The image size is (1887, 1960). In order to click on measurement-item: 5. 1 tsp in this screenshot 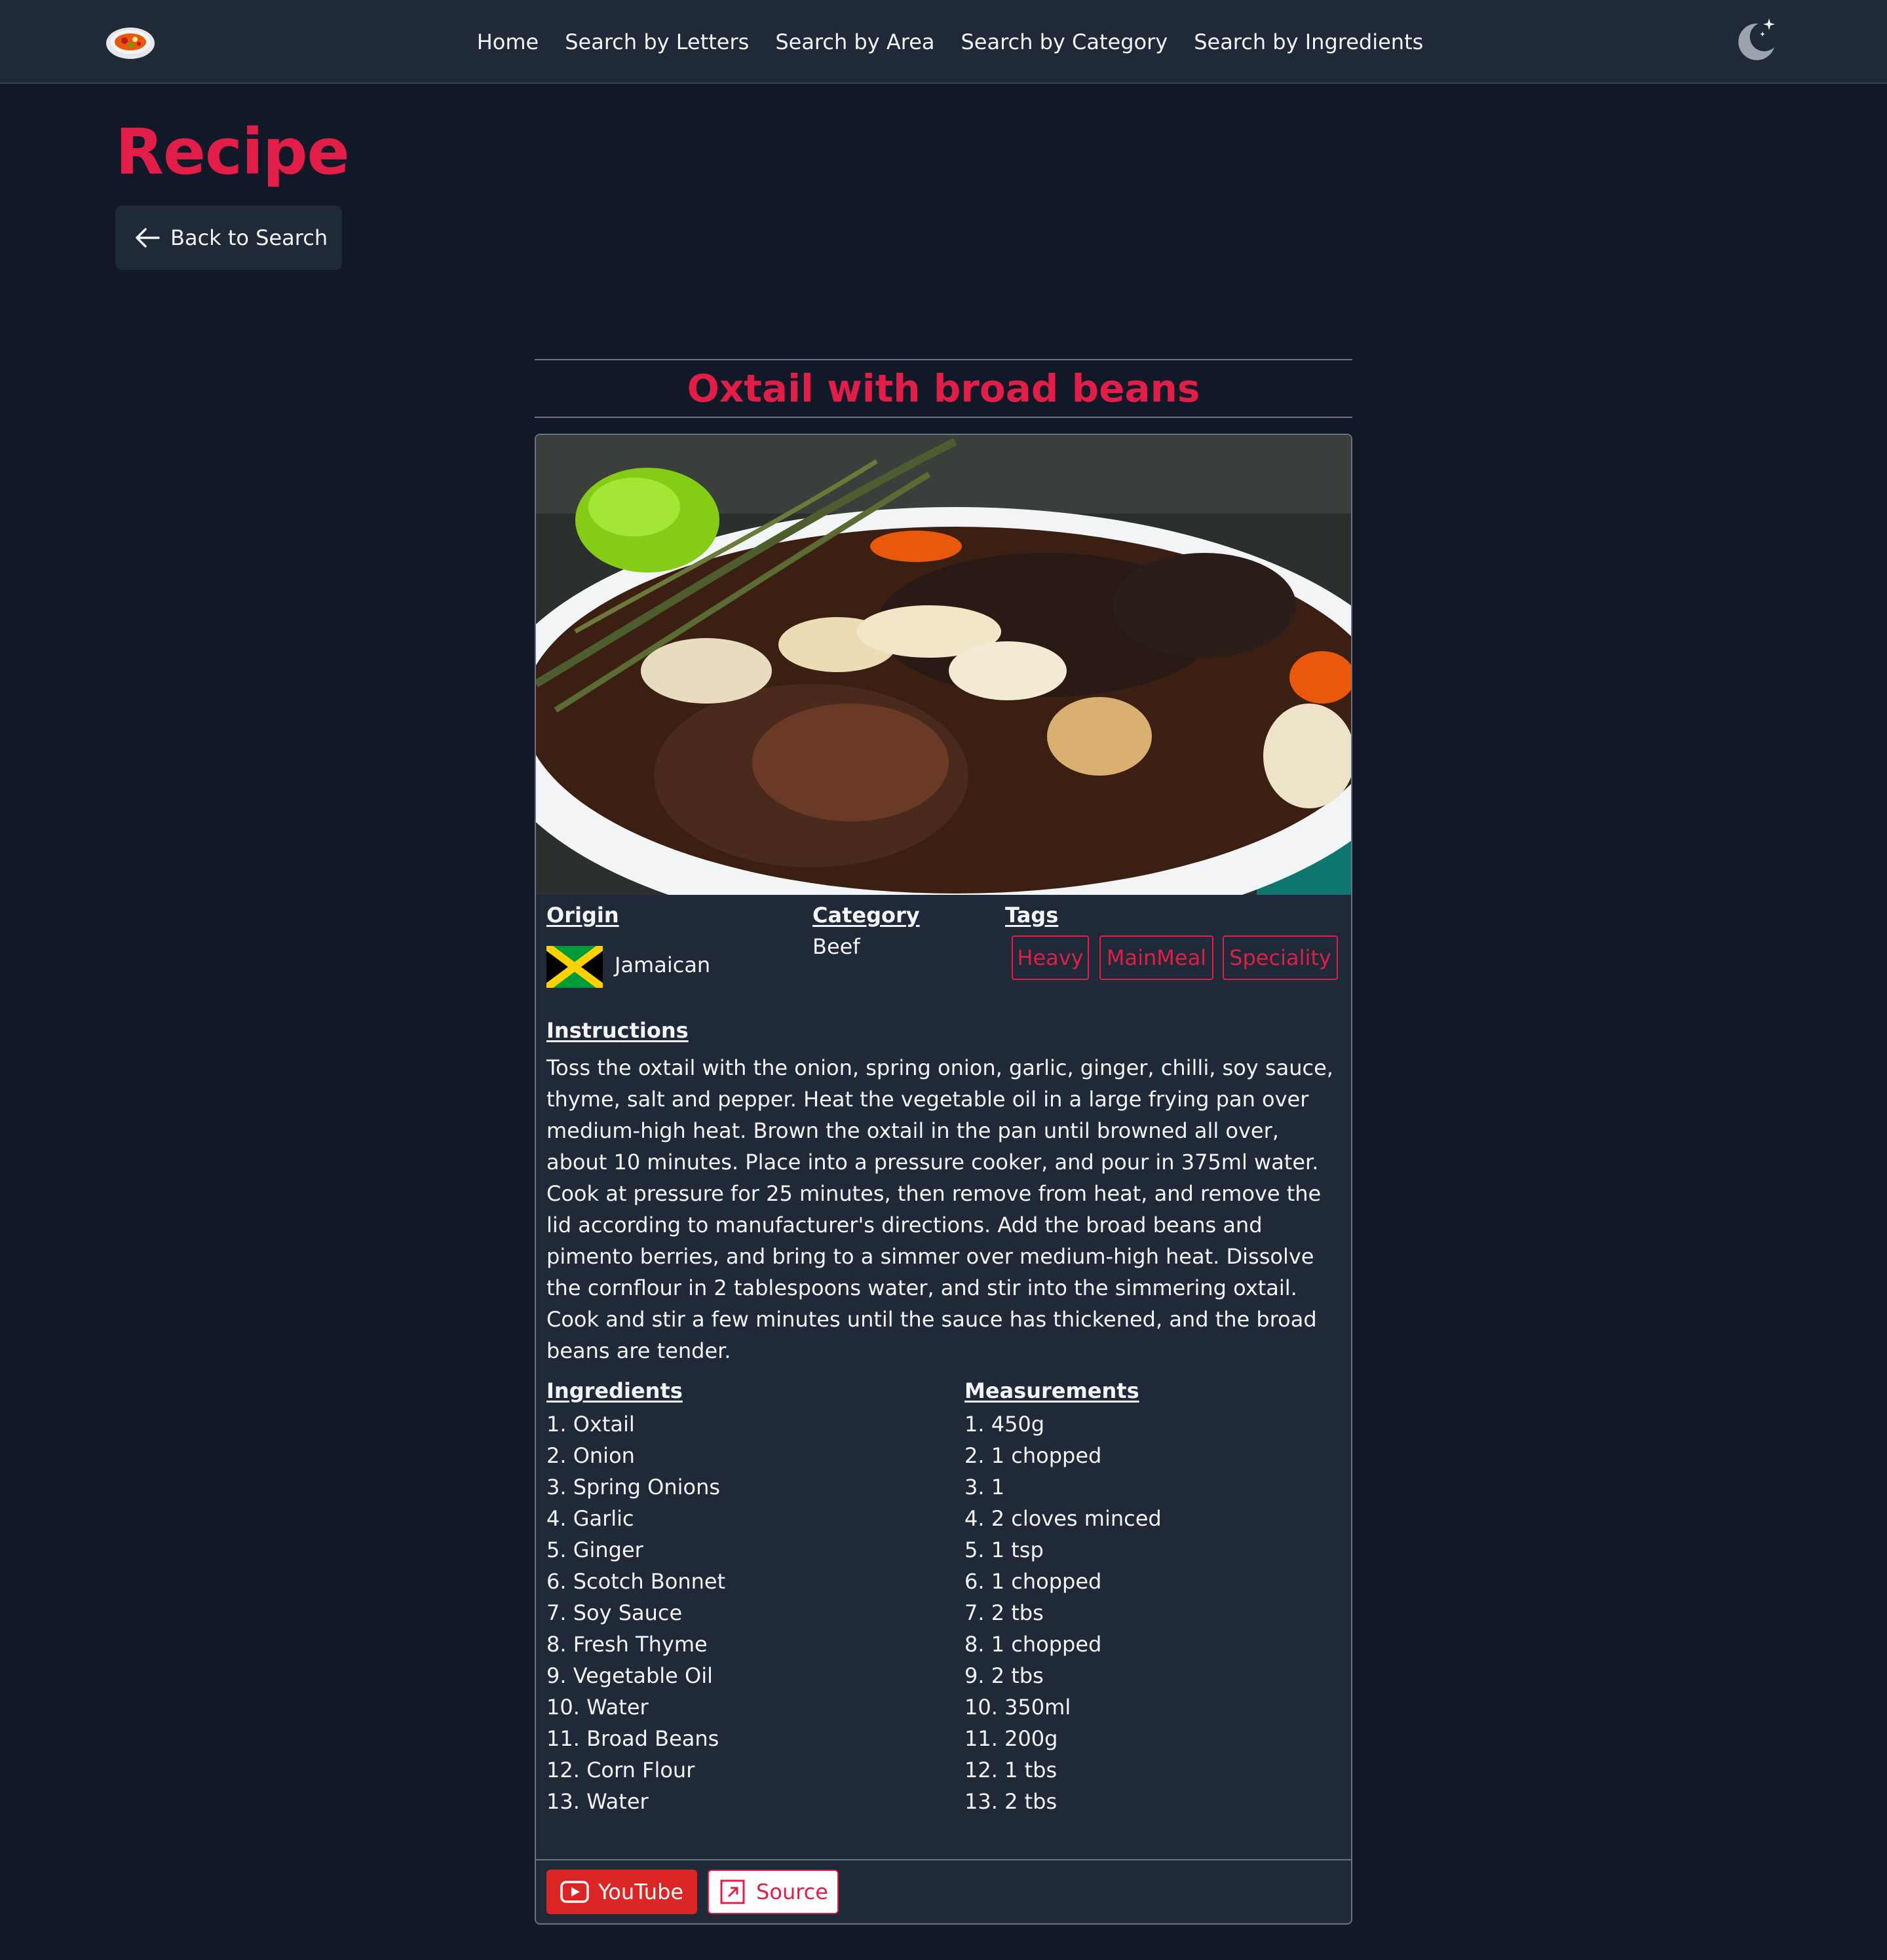, I will do `click(1004, 1549)`.